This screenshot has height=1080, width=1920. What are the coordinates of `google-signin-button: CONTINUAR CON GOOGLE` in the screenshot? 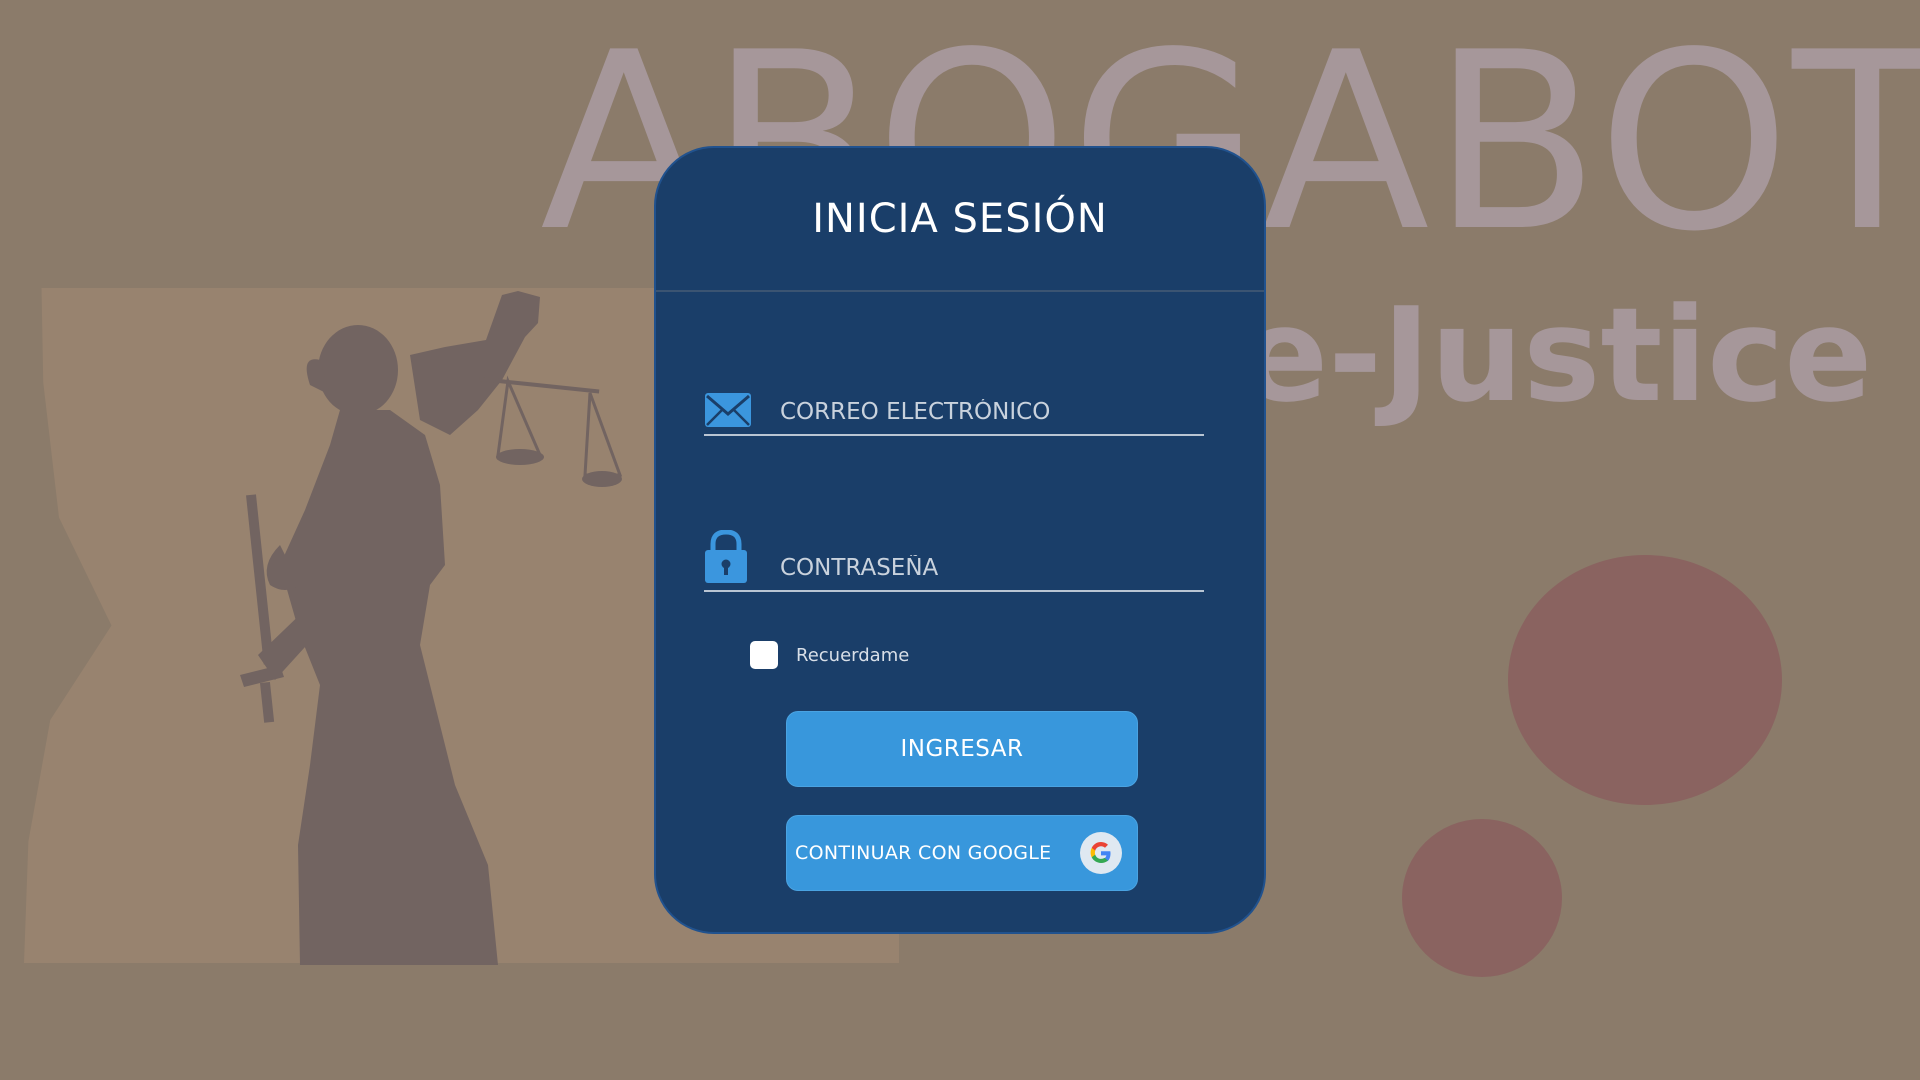 It's located at (962, 853).